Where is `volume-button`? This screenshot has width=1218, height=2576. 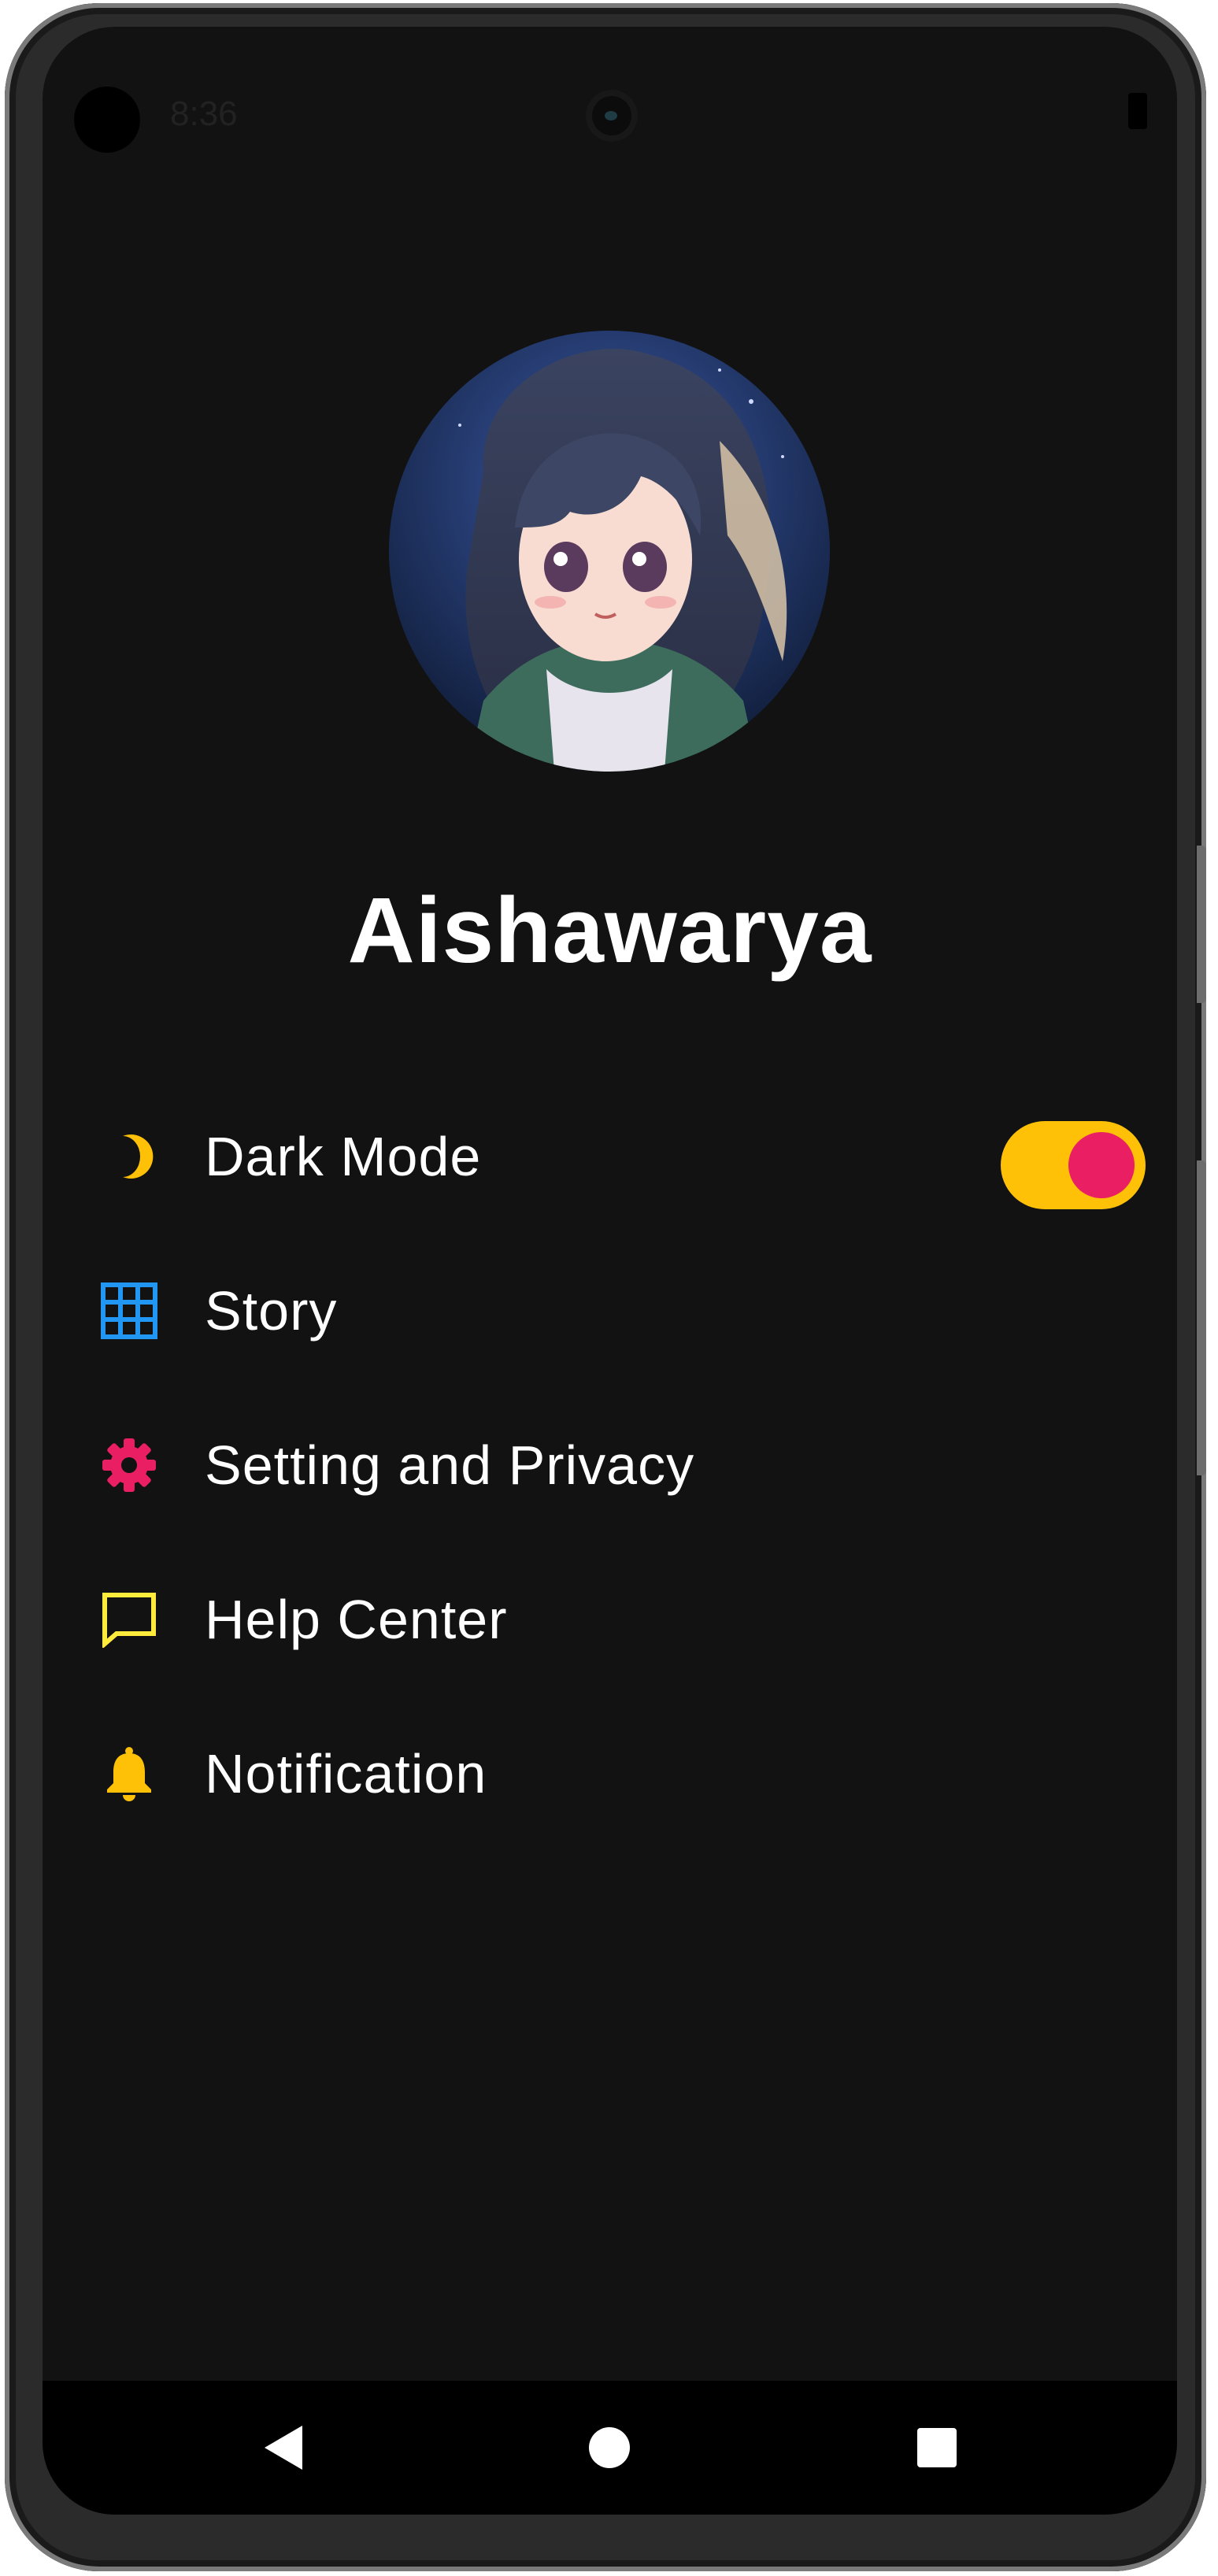
volume-button is located at coordinates (1201, 924).